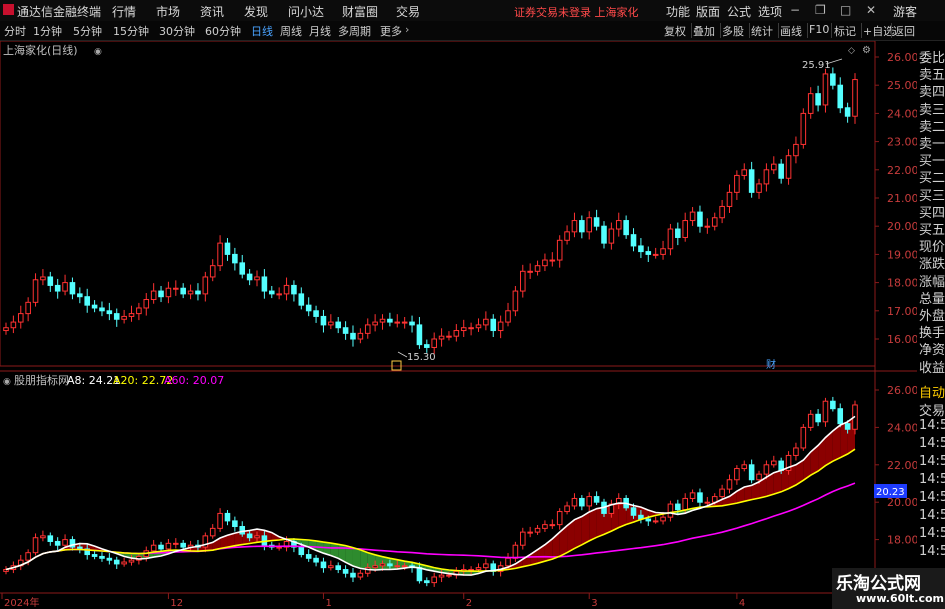 The width and height of the screenshot is (945, 609). I want to click on guest-label: 游客, so click(905, 11).